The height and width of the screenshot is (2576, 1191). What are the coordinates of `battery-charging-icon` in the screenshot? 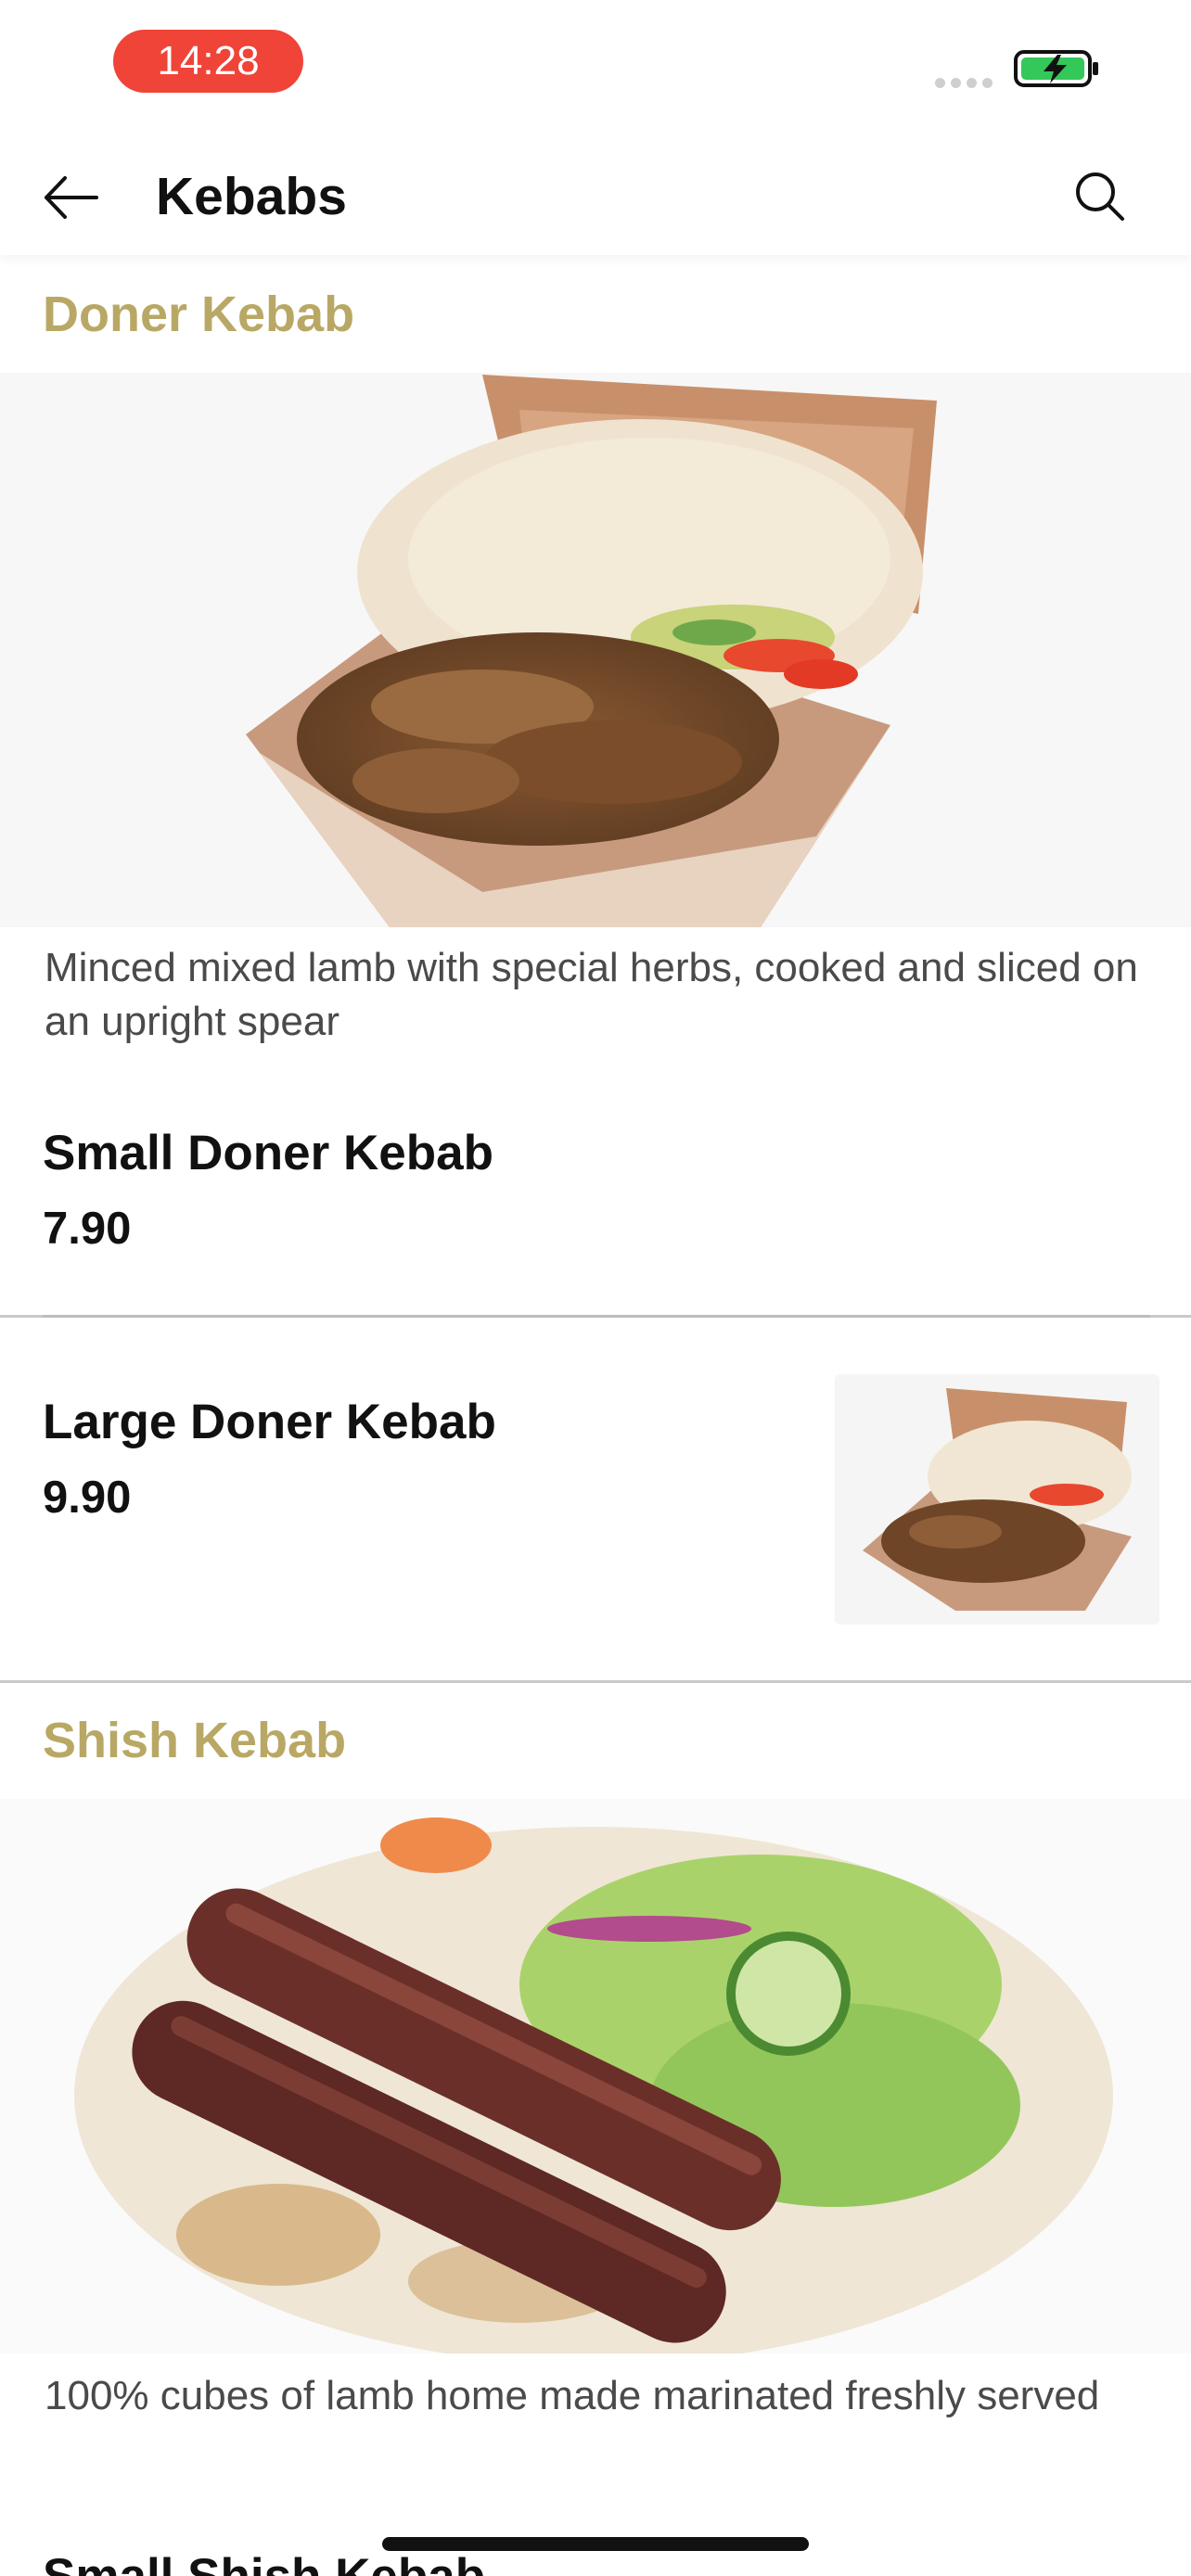 It's located at (1056, 68).